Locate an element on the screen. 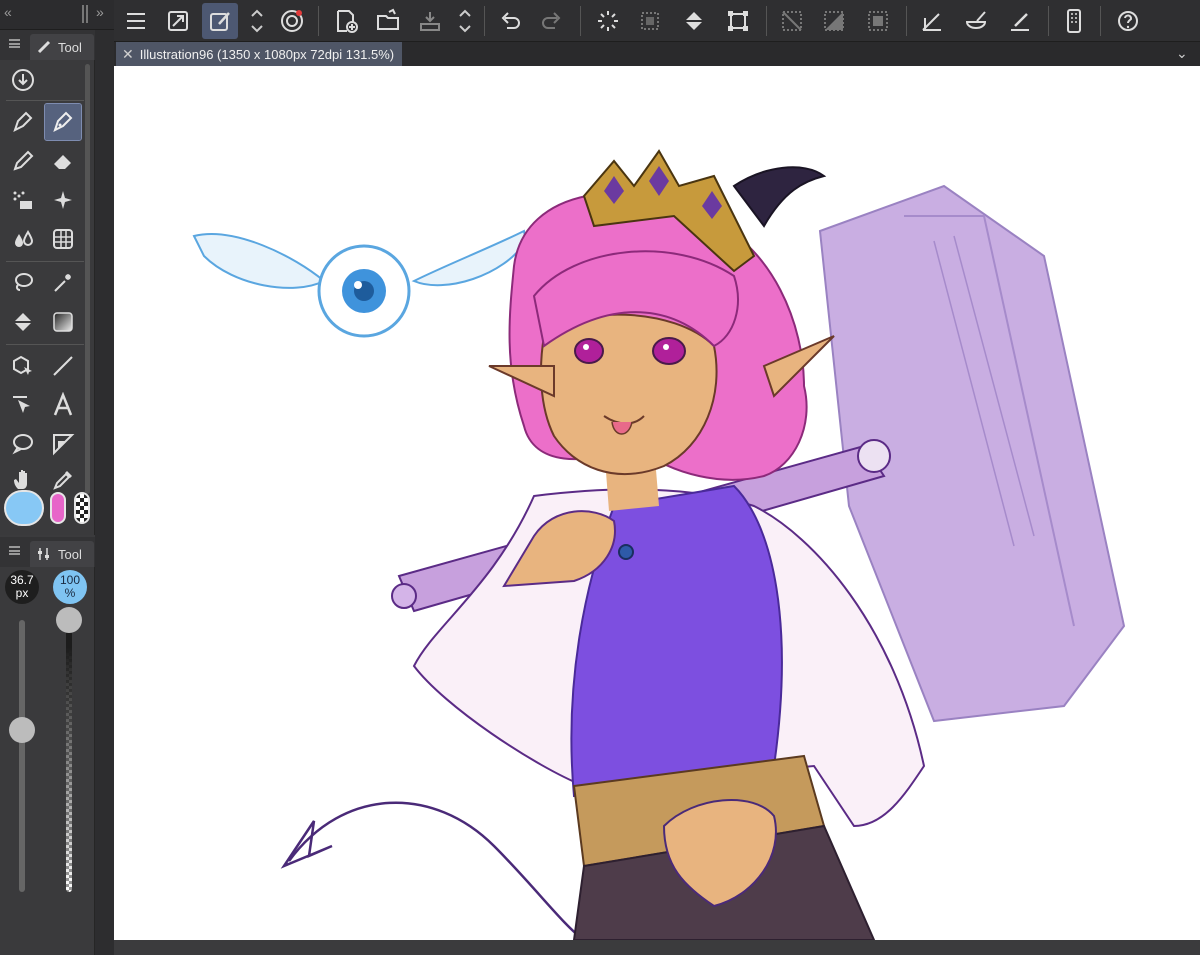  brush-icon is located at coordinates (44, 47).